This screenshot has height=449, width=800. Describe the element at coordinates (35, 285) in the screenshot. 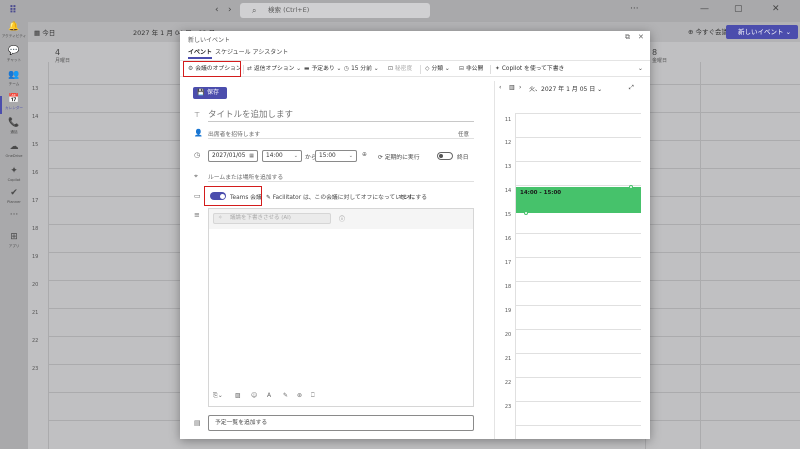

I see `calendar-hour-label: 20` at that location.